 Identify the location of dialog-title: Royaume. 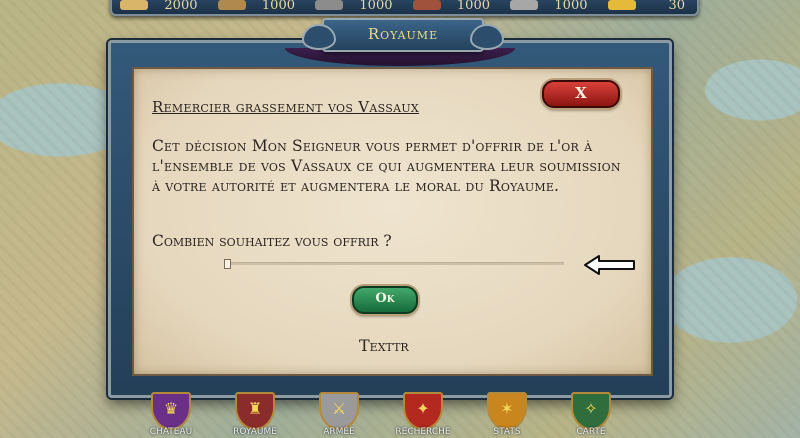
(403, 34).